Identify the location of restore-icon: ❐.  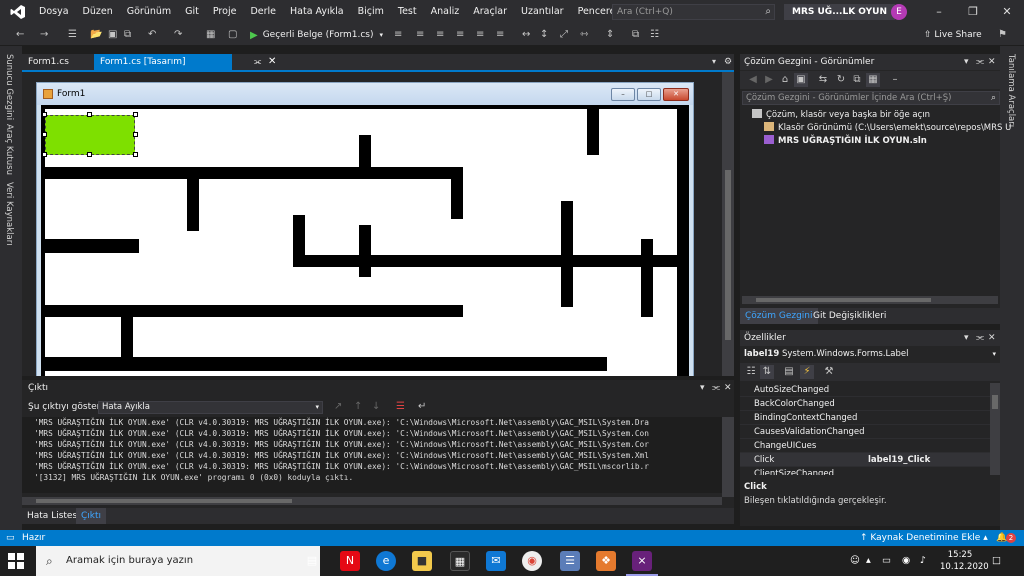
(973, 12).